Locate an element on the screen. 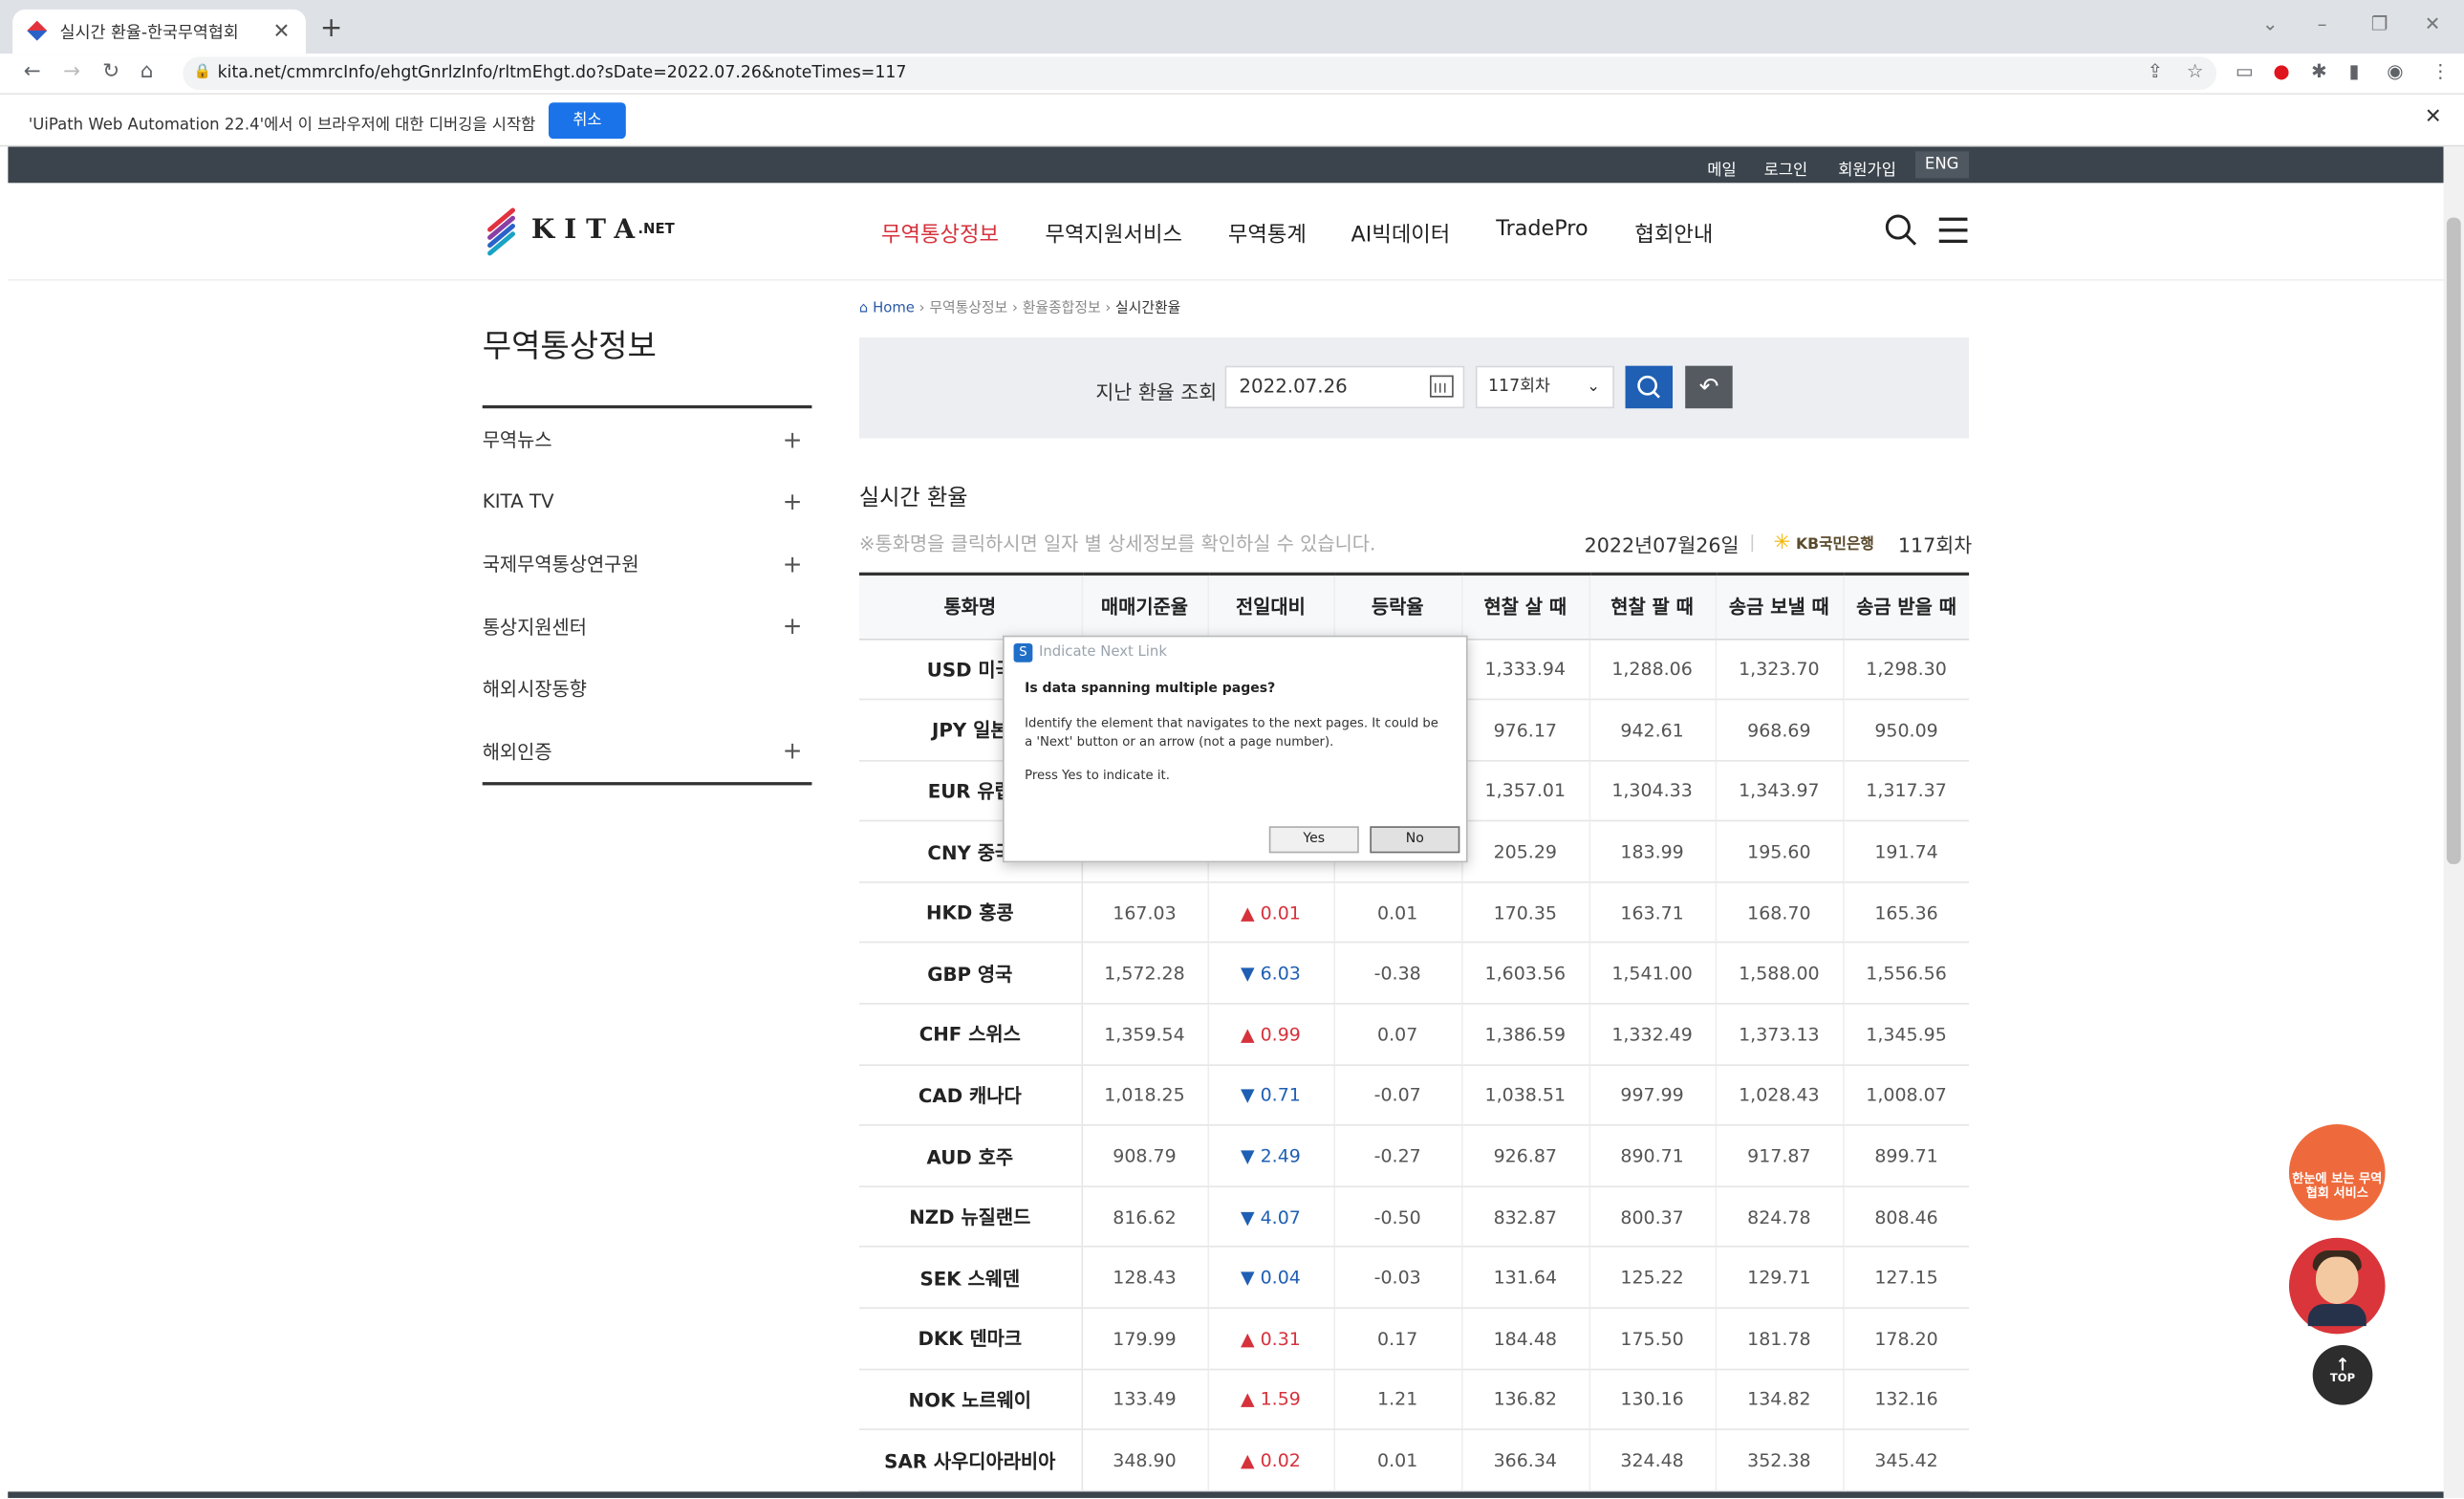  calendar-icon is located at coordinates (1442, 386).